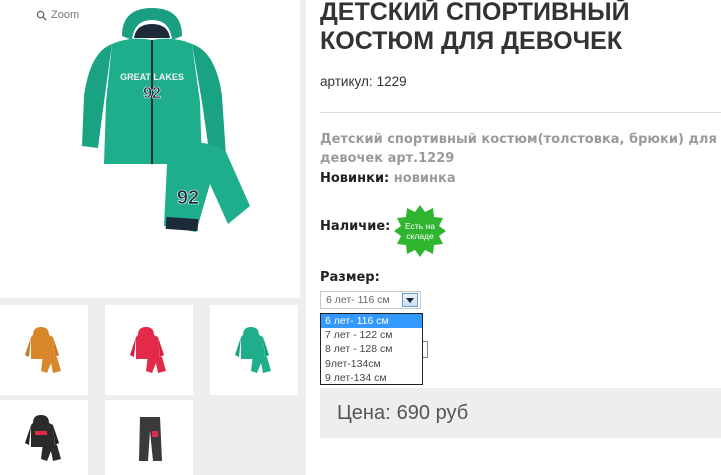  What do you see at coordinates (166, 120) in the screenshot?
I see `tracksuit-image: GREAT LAKES 92 92` at bounding box center [166, 120].